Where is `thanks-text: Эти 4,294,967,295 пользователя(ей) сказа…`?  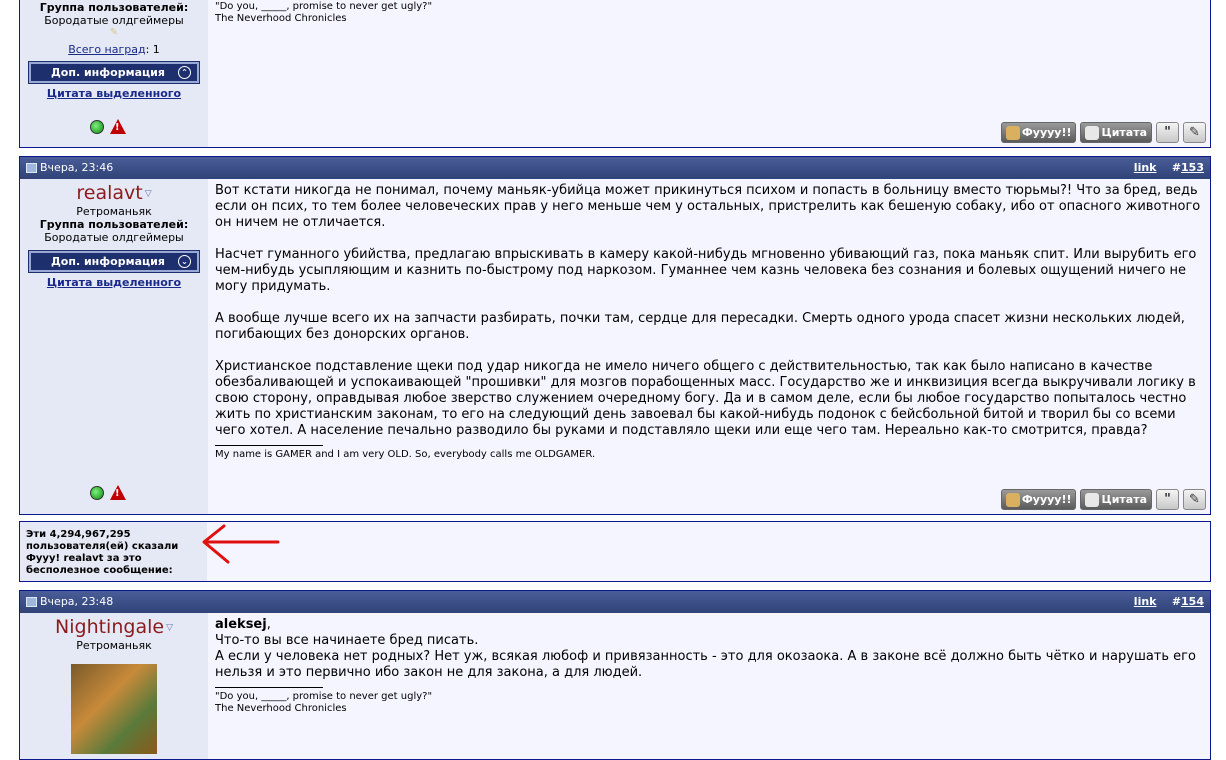 thanks-text: Эти 4,294,967,295 пользователя(ей) сказа… is located at coordinates (113, 551).